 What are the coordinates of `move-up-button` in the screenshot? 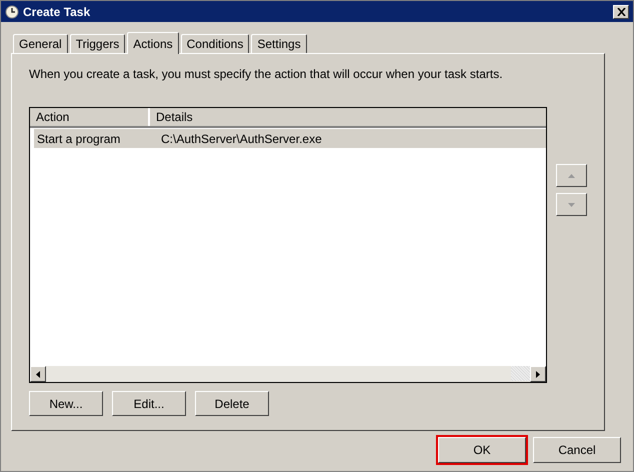 It's located at (571, 175).